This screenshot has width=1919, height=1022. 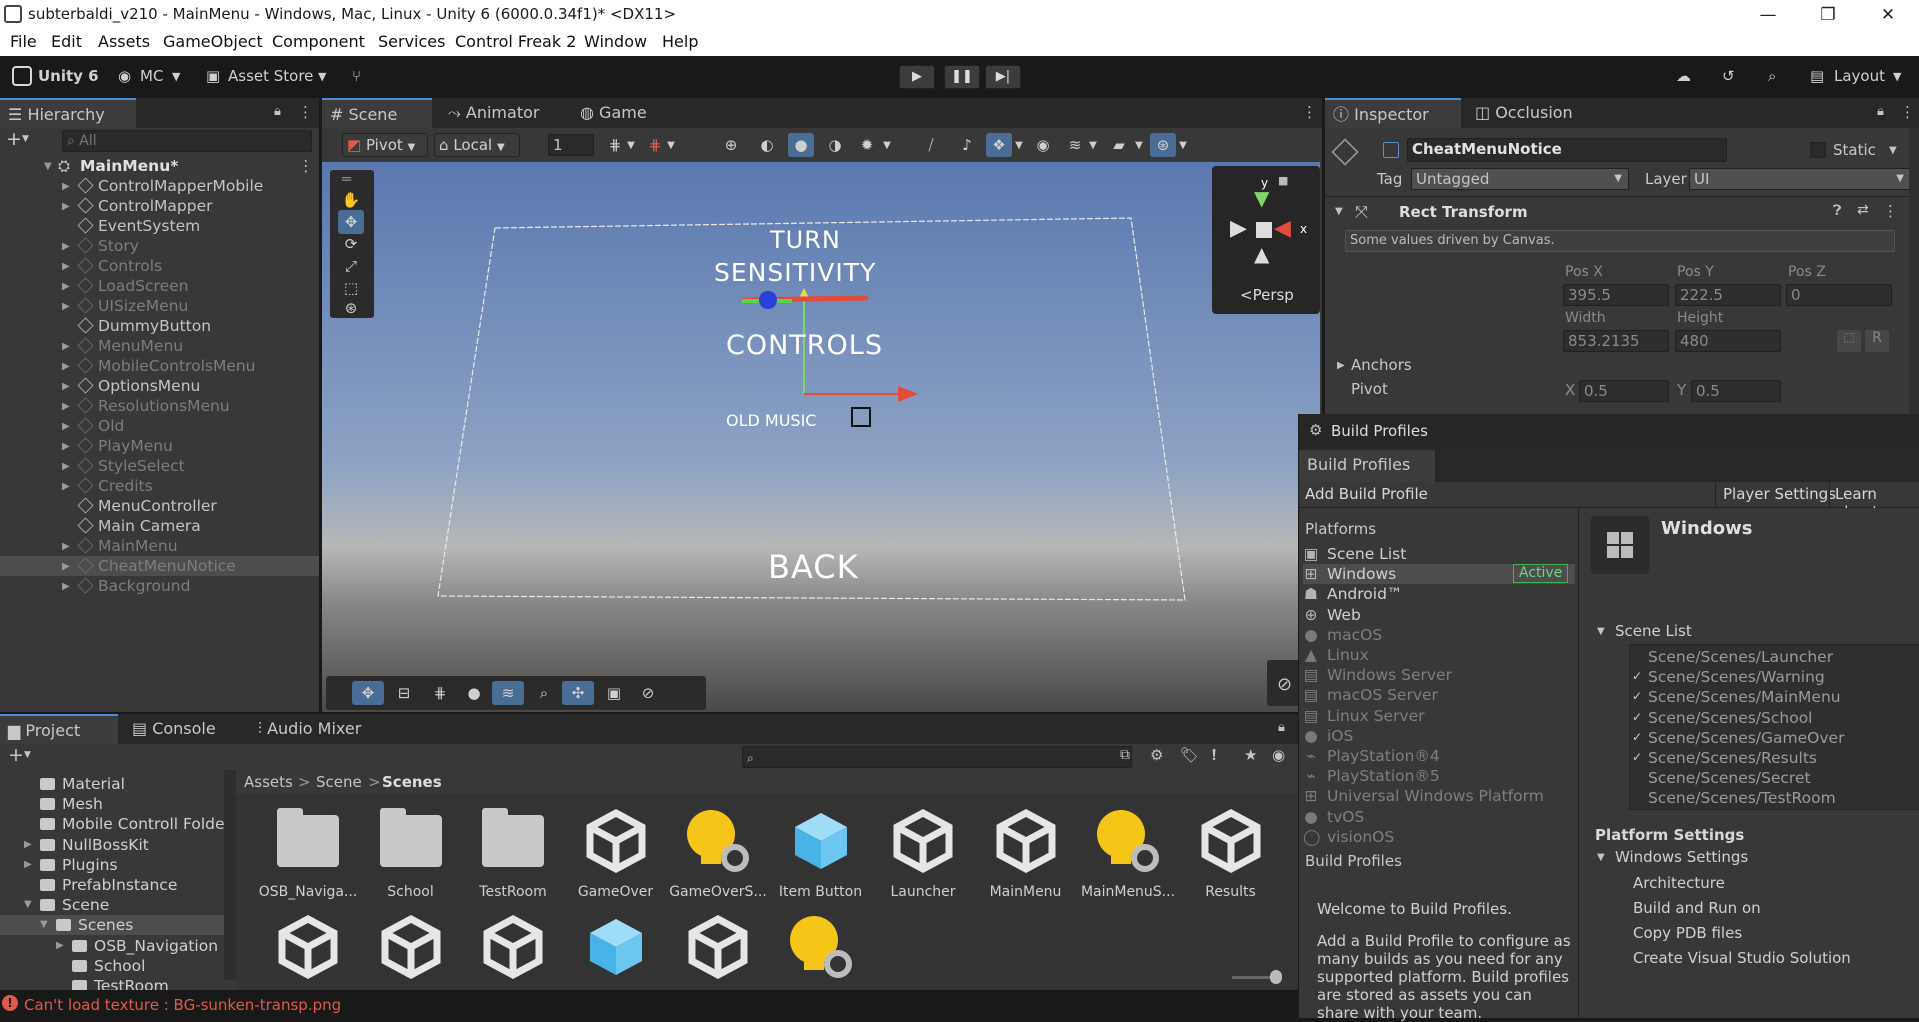 What do you see at coordinates (1439, 635) in the screenshot?
I see `platform-item: ● macOS` at bounding box center [1439, 635].